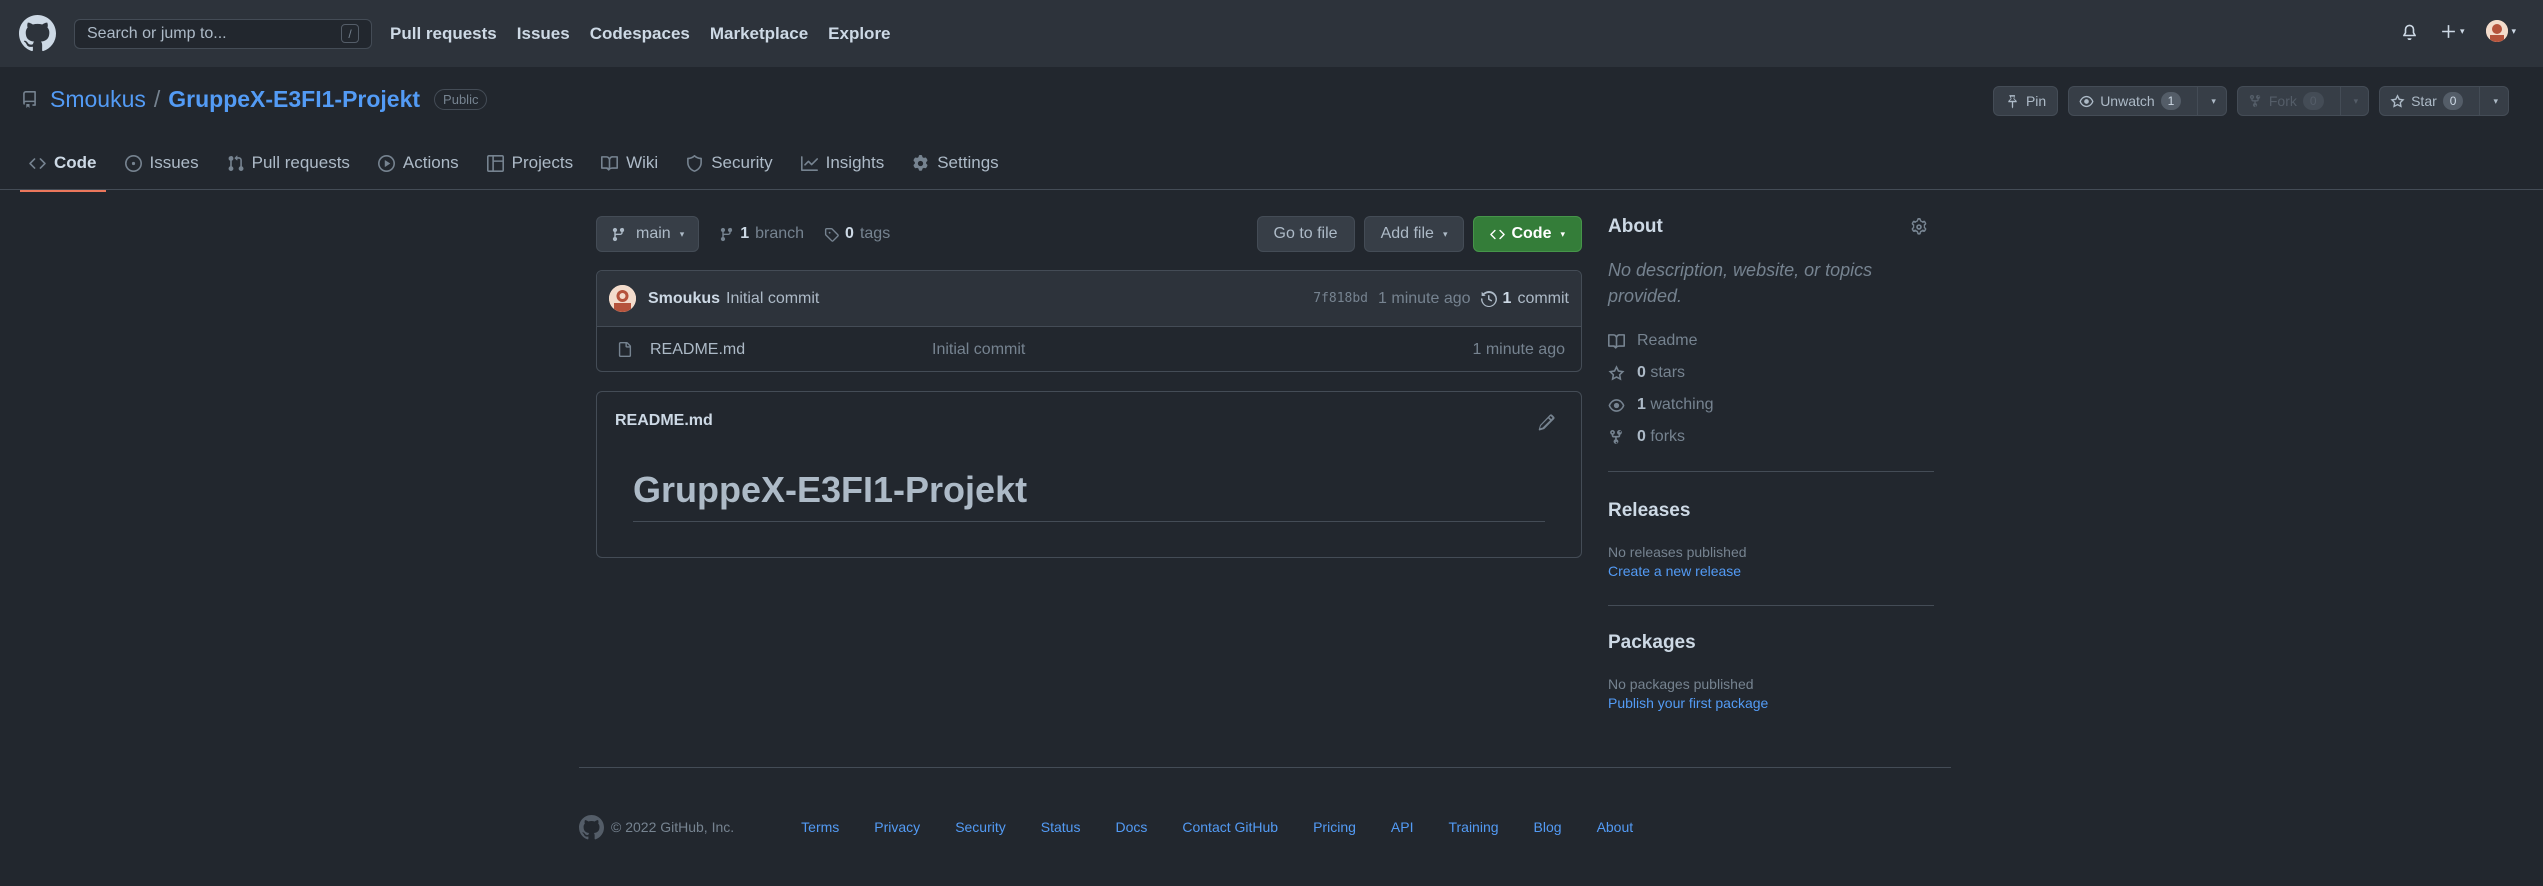  Describe the element at coordinates (1305, 234) in the screenshot. I see `go-to-file-button: Go to file` at that location.